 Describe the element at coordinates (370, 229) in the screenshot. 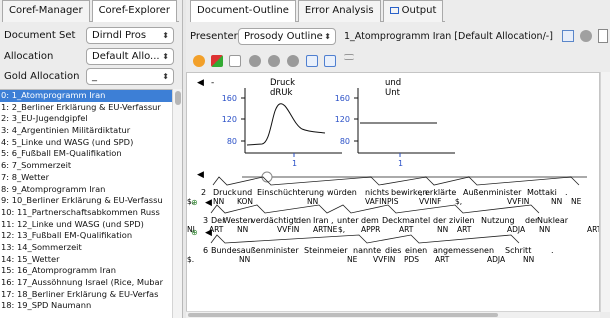

I see `pos-tag: APPR` at that location.